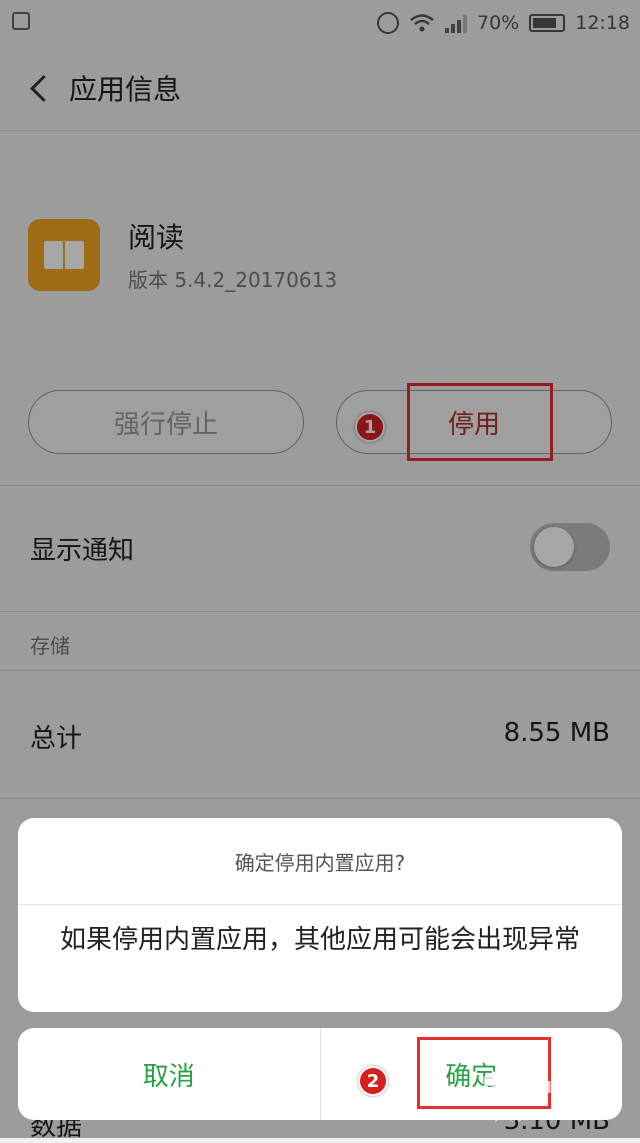 The width and height of the screenshot is (640, 1143). I want to click on cancel-button: 取消, so click(169, 1074).